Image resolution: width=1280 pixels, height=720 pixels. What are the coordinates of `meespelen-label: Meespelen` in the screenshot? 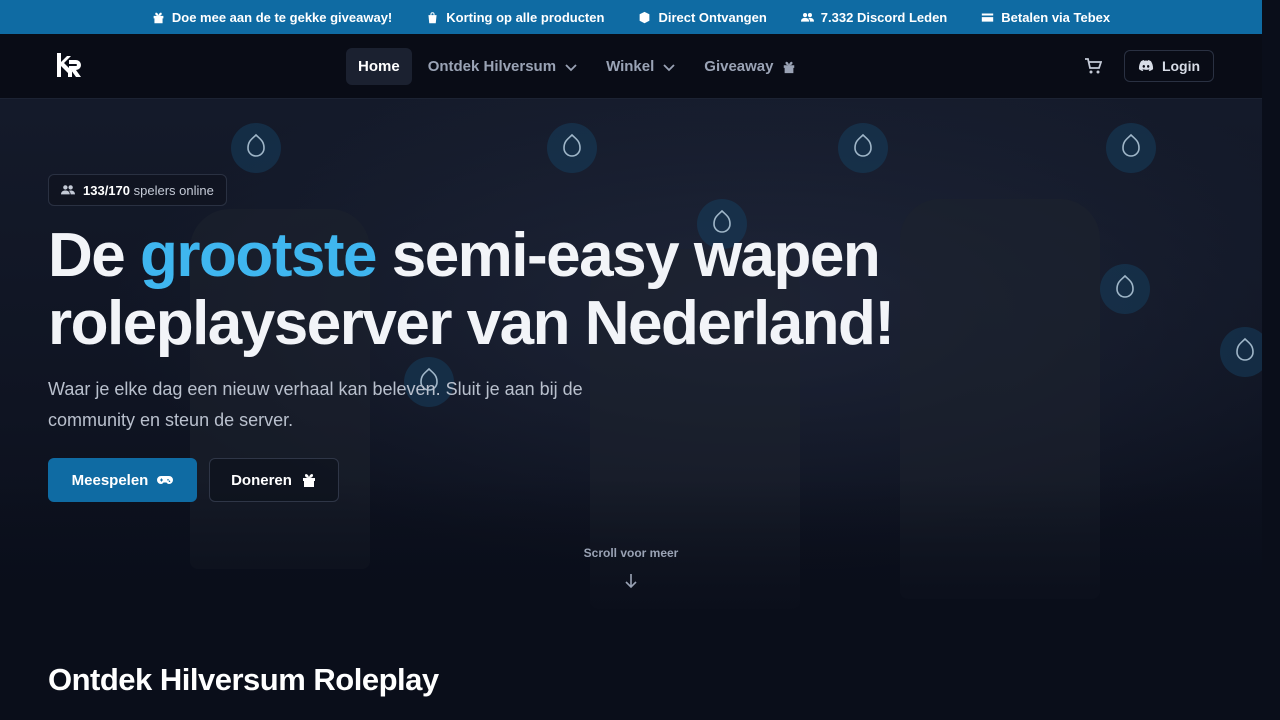 It's located at (110, 480).